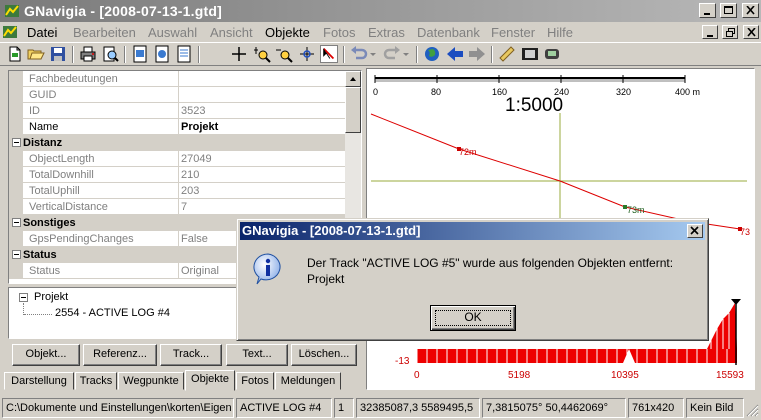 The height and width of the screenshot is (420, 761). Describe the element at coordinates (162, 54) in the screenshot. I see `export-icon` at that location.